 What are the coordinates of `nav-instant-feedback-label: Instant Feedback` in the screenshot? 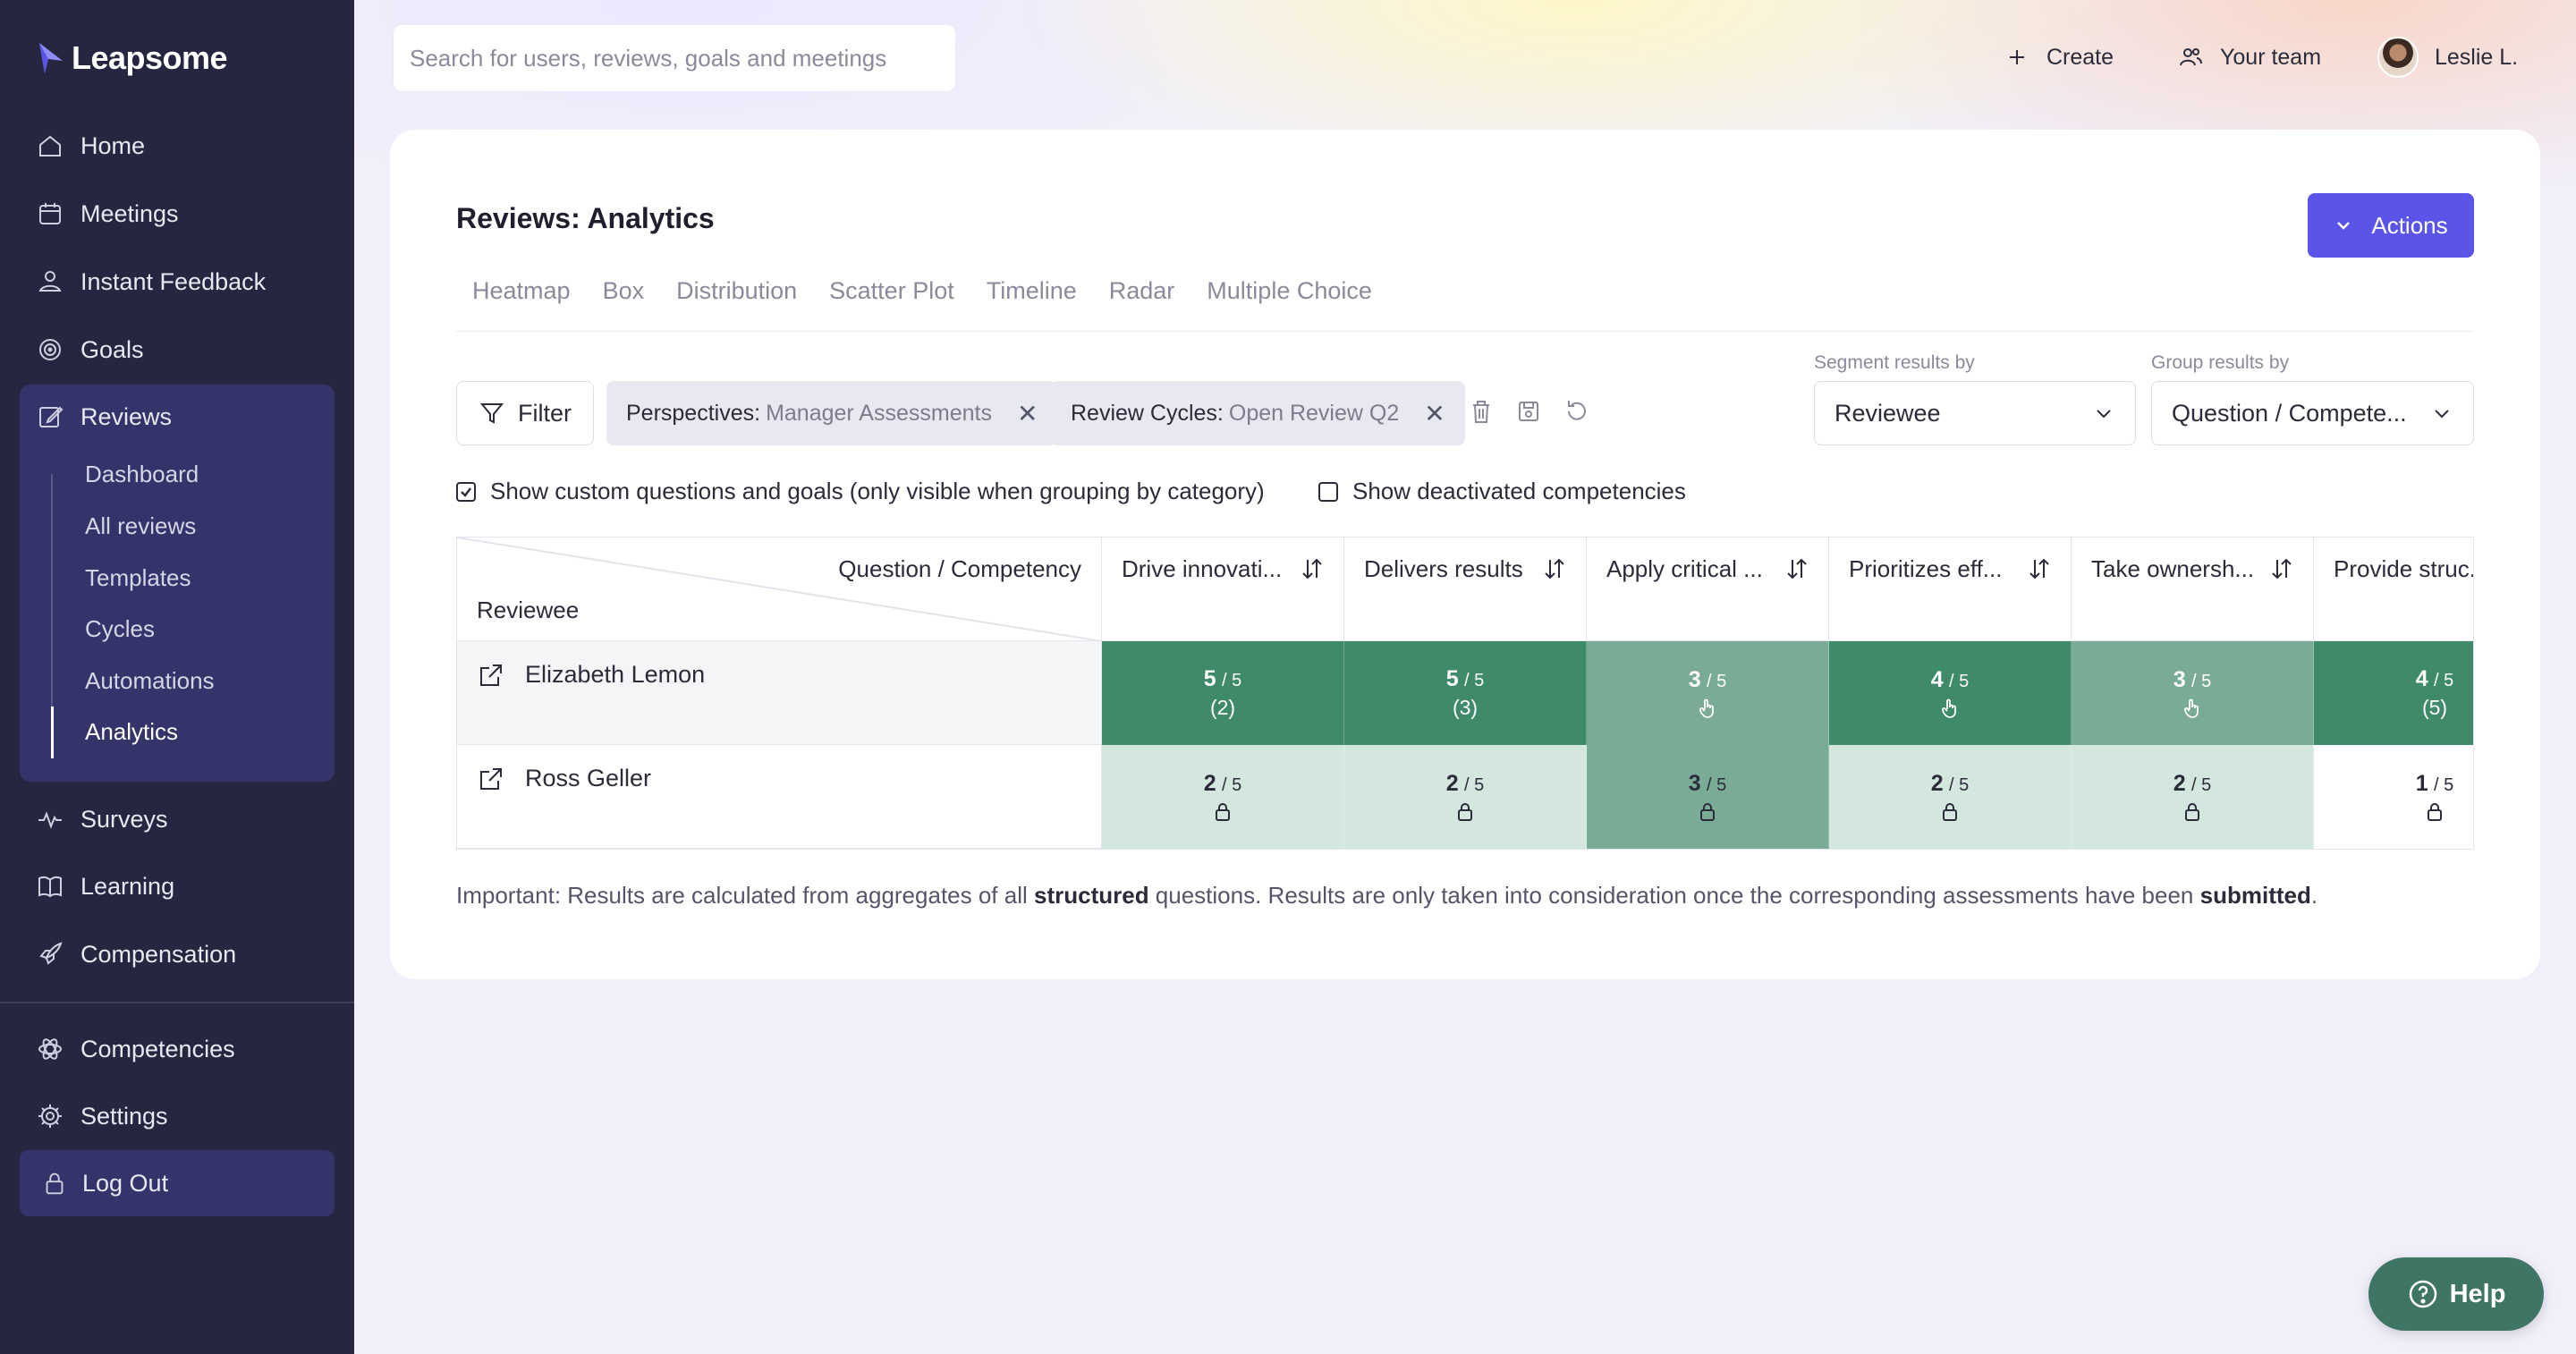 It's located at (173, 281).